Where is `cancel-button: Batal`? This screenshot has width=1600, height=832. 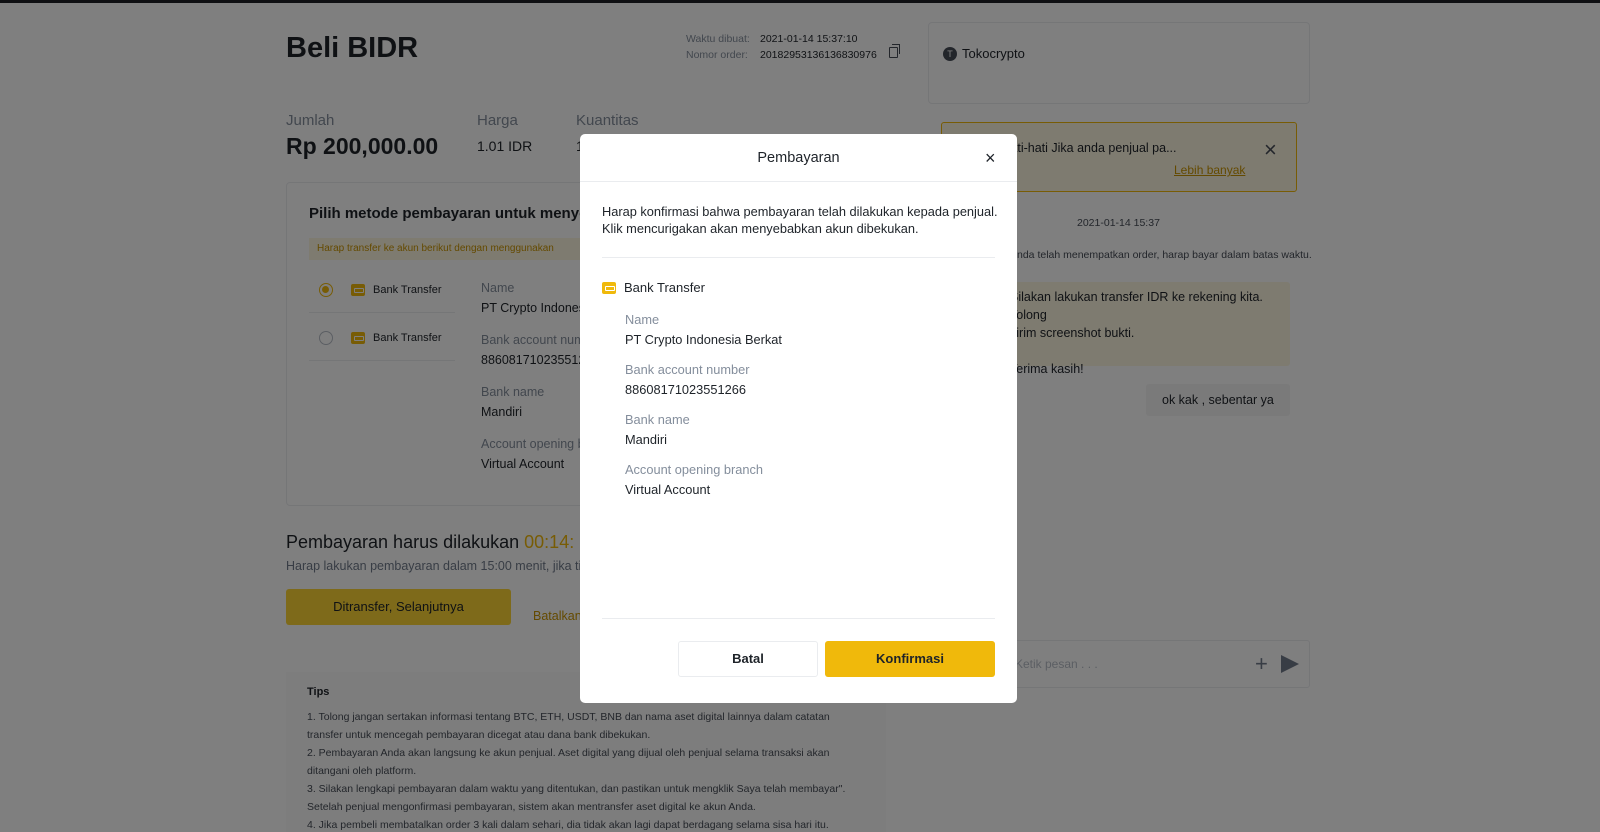
cancel-button: Batal is located at coordinates (748, 659).